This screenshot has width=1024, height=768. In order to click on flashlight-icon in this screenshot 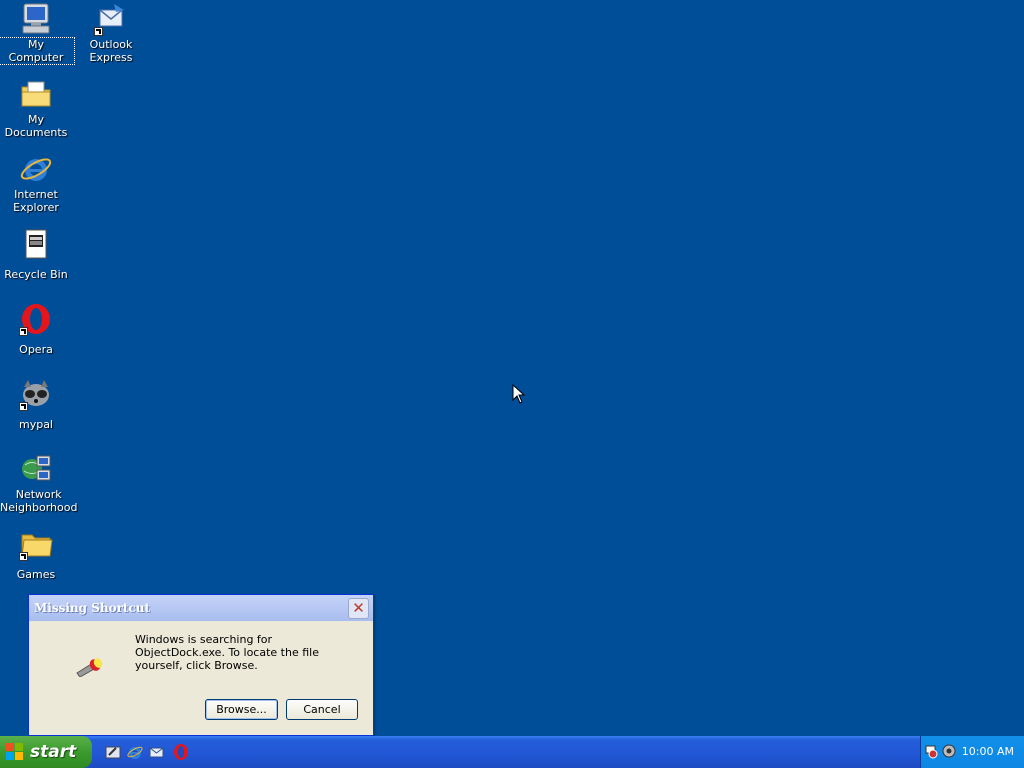, I will do `click(91, 665)`.